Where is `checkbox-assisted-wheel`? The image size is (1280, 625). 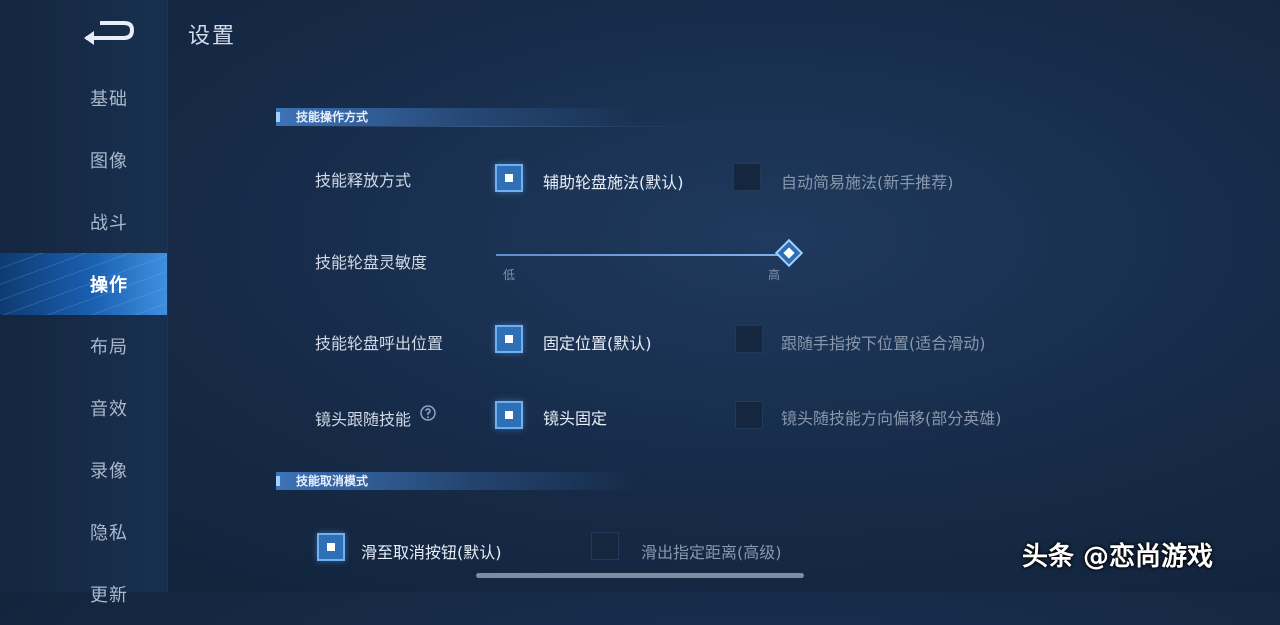 checkbox-assisted-wheel is located at coordinates (509, 178).